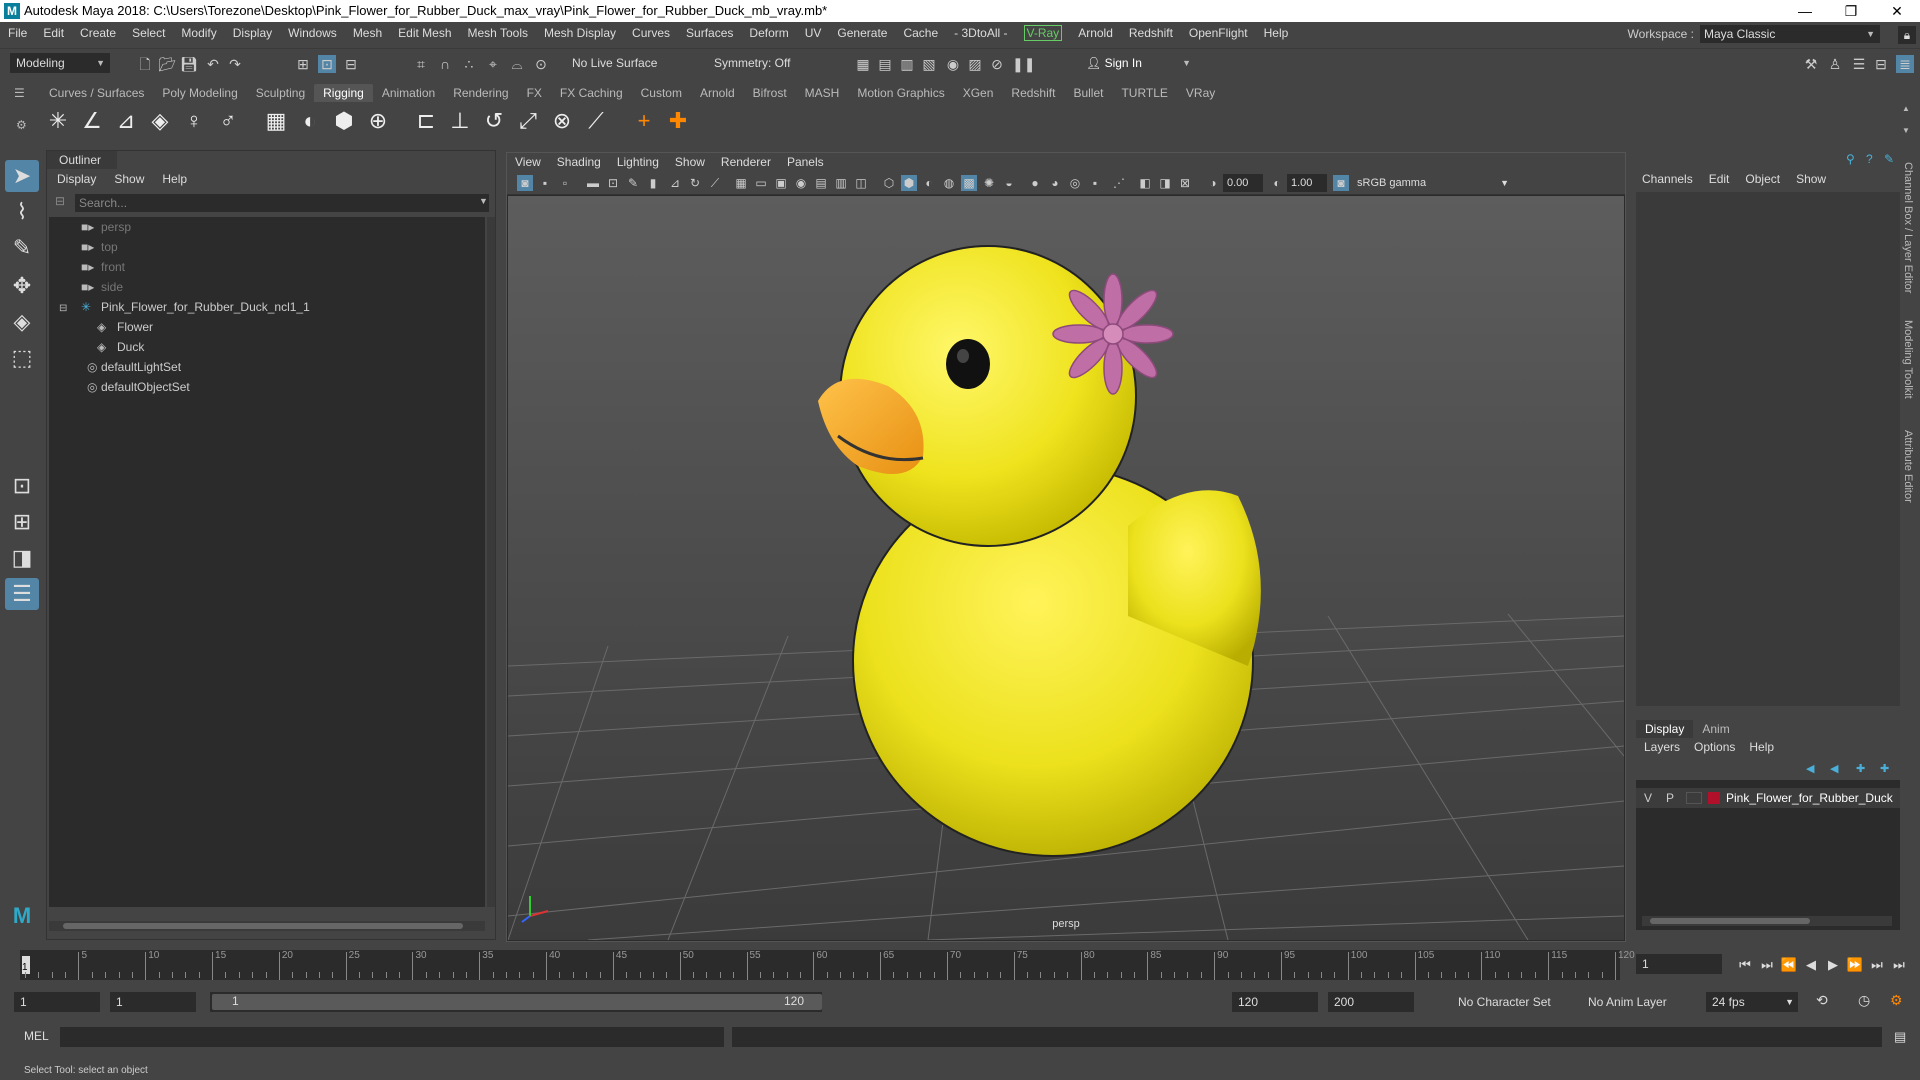 This screenshot has width=1920, height=1080. What do you see at coordinates (709, 33) in the screenshot?
I see `menu-surfaces: Surfaces` at bounding box center [709, 33].